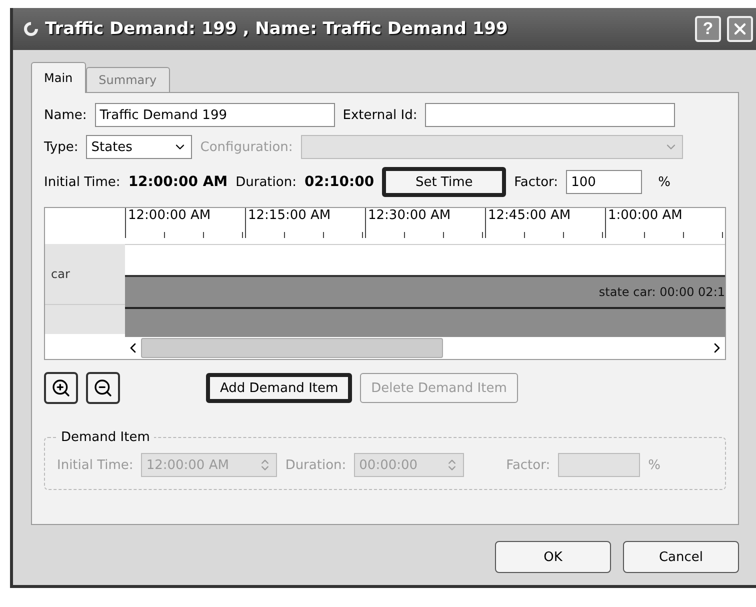 The image size is (756, 607). What do you see at coordinates (604, 182) in the screenshot?
I see `factor-field: 100` at bounding box center [604, 182].